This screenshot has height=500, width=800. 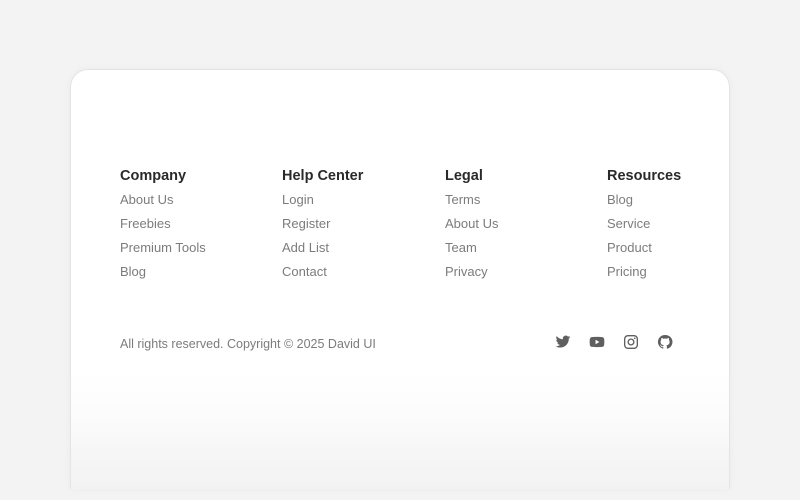 What do you see at coordinates (322, 223) in the screenshot?
I see `footer-link: Register` at bounding box center [322, 223].